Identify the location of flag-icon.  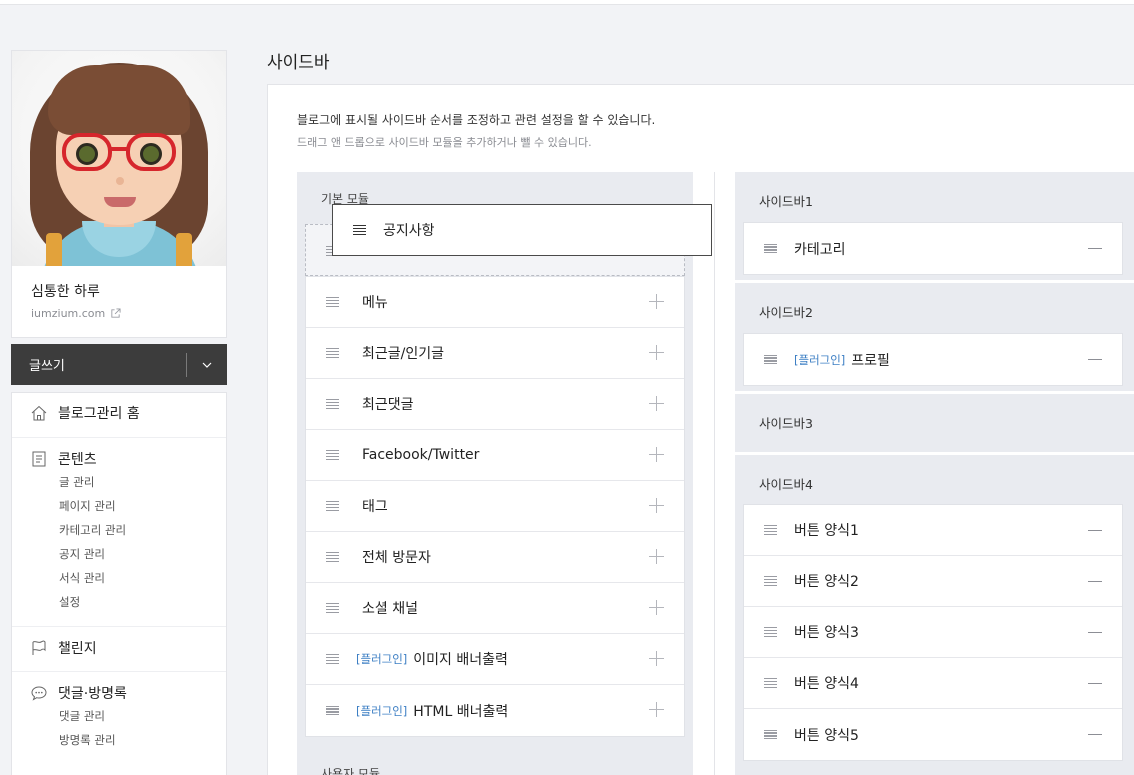
(39, 647).